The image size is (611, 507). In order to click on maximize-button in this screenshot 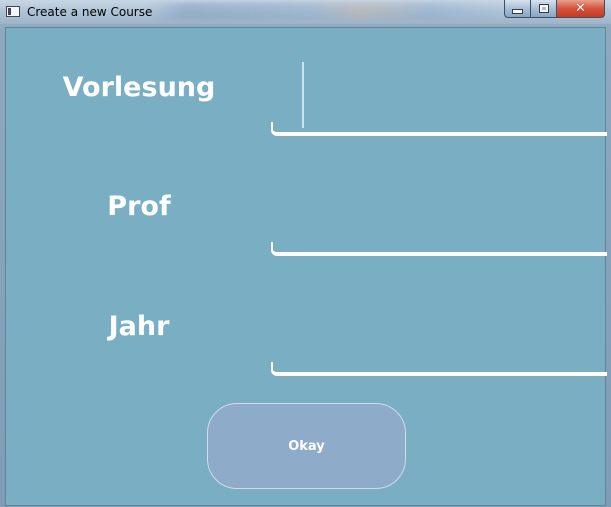, I will do `click(543, 9)`.